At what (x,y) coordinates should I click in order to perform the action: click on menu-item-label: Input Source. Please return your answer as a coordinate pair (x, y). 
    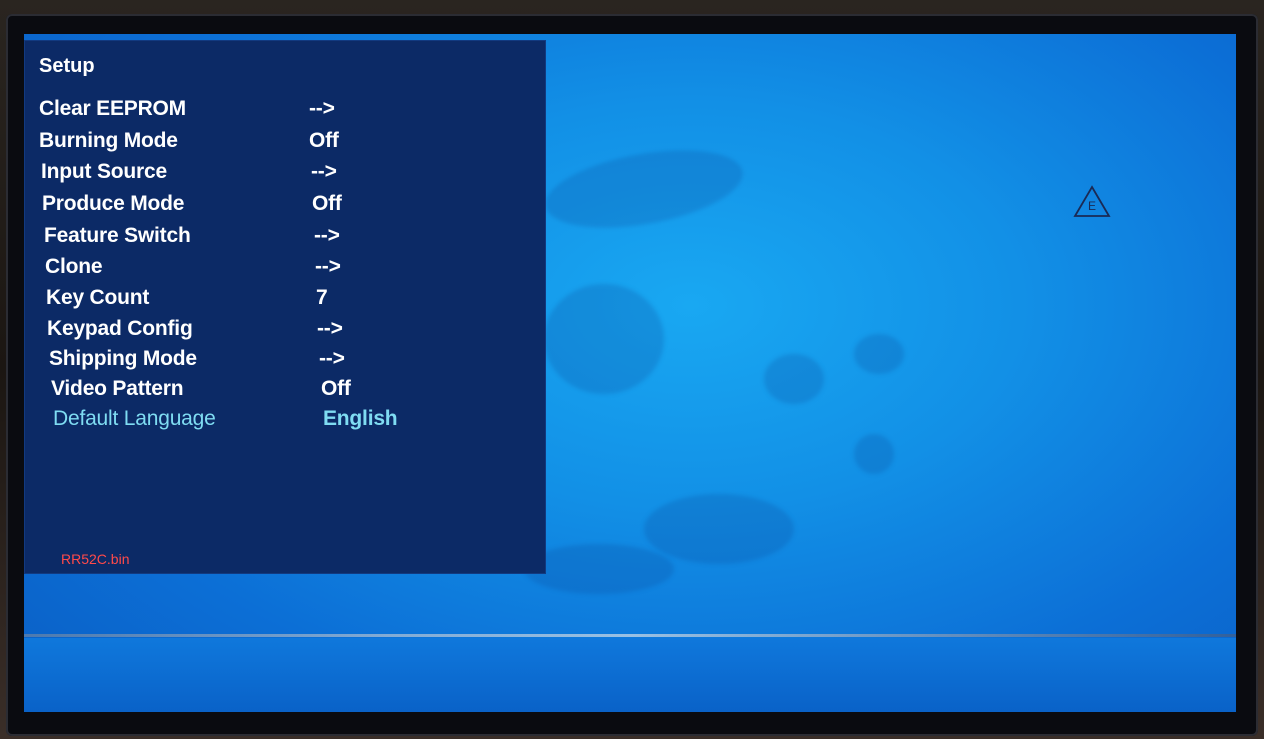
    Looking at the image, I should click on (104, 171).